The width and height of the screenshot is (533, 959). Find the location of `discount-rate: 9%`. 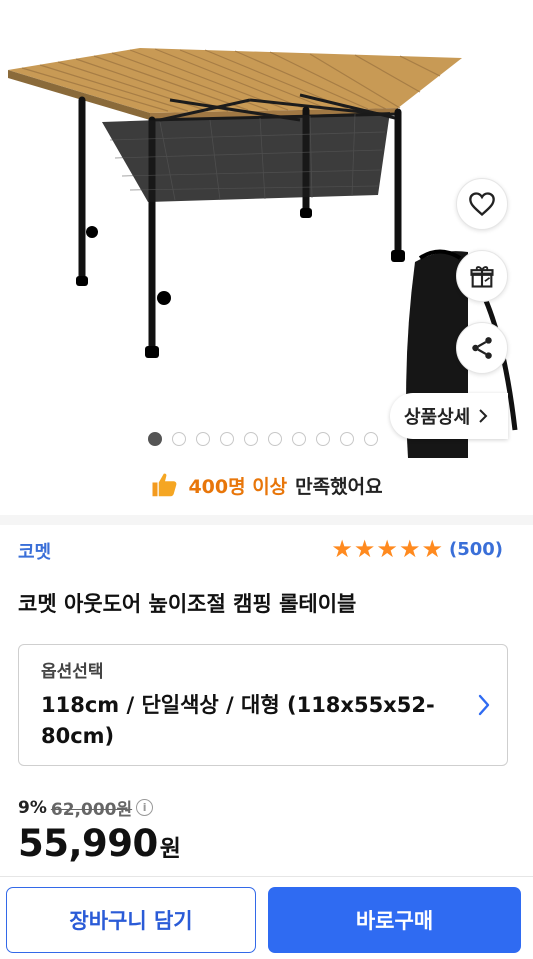

discount-rate: 9% is located at coordinates (32, 807).